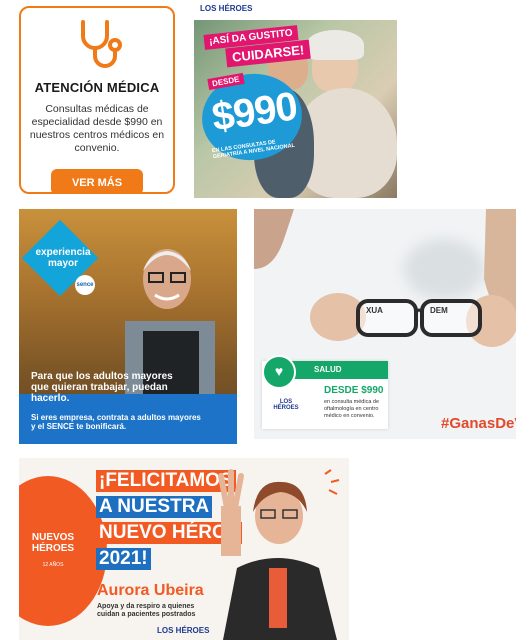 This screenshot has height=640, width=530. Describe the element at coordinates (439, 310) in the screenshot. I see `svg-text: DEM` at that location.